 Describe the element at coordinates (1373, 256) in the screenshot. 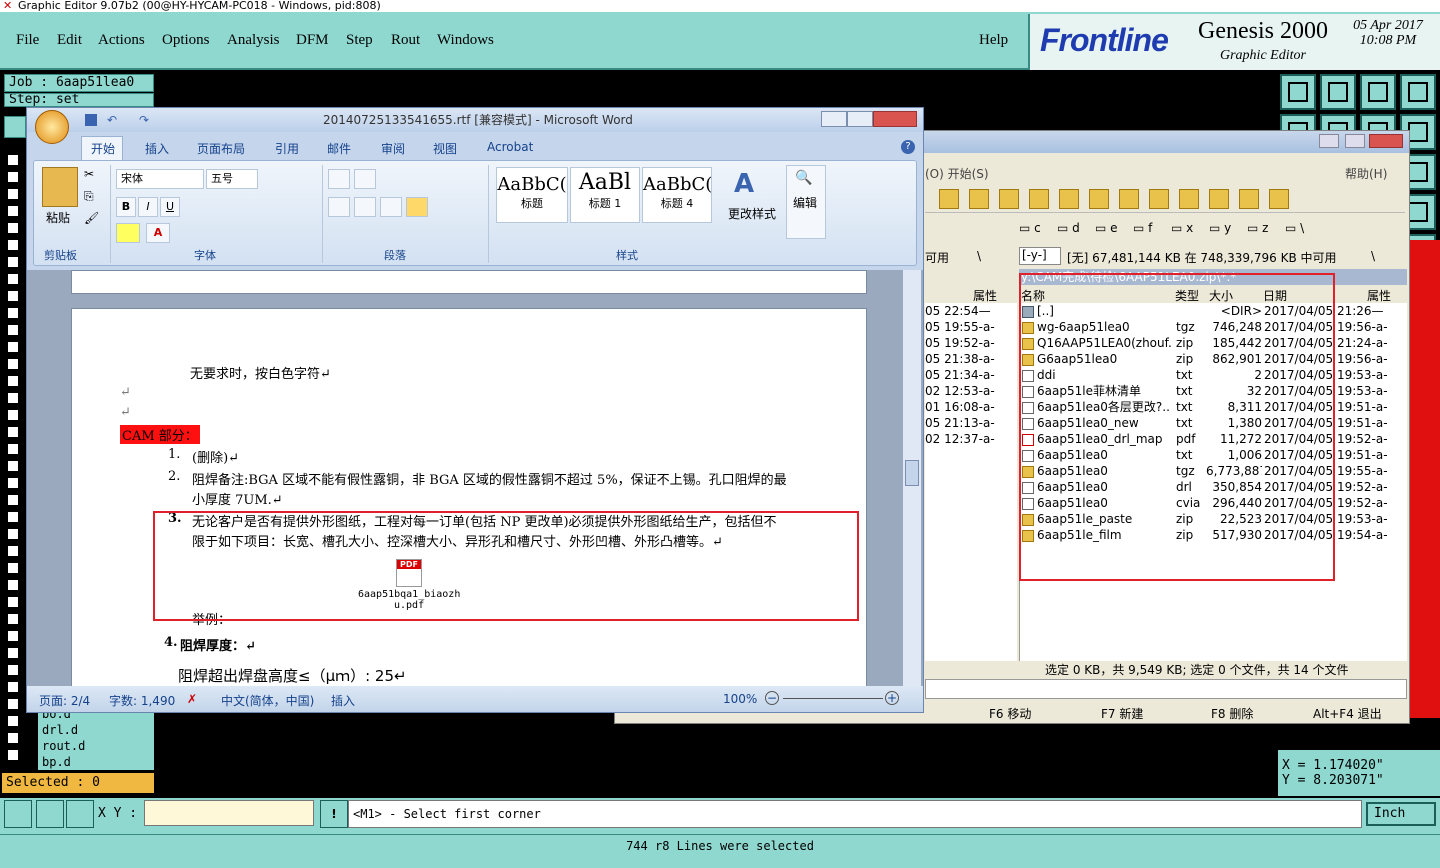

I see `fm-root-right: \` at that location.